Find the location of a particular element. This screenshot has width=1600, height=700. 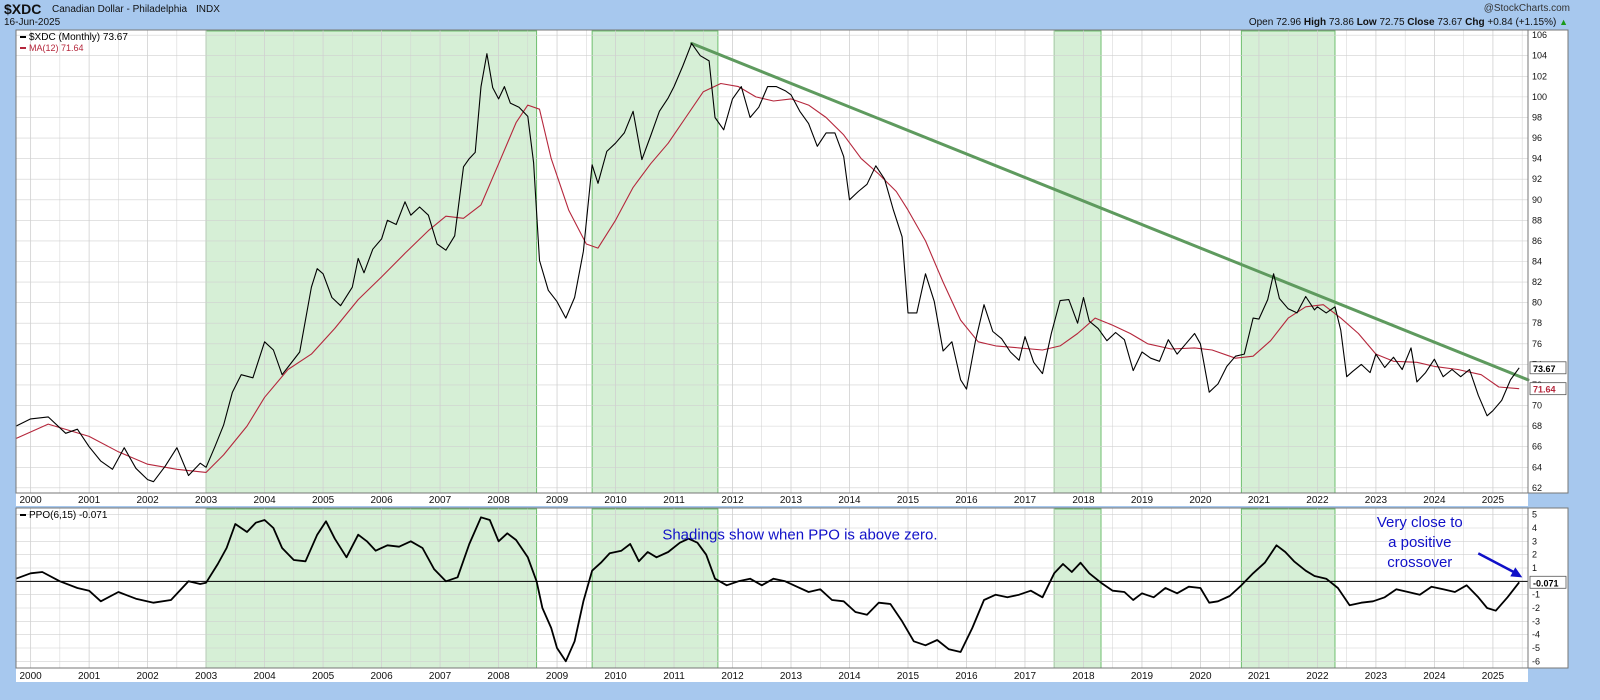

y-tick-label: 86 is located at coordinates (1537, 241).